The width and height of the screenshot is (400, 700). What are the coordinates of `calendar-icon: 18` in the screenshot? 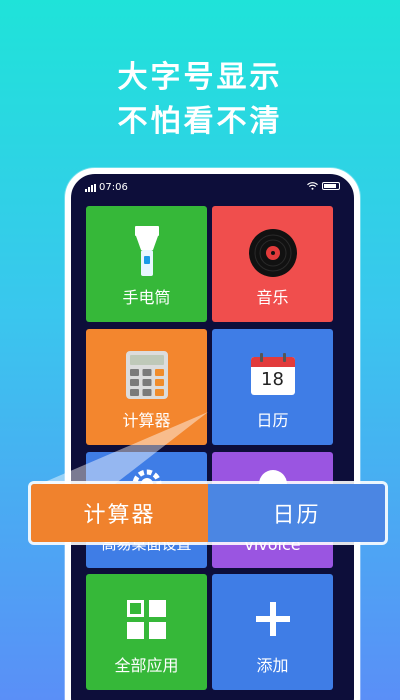 It's located at (272, 376).